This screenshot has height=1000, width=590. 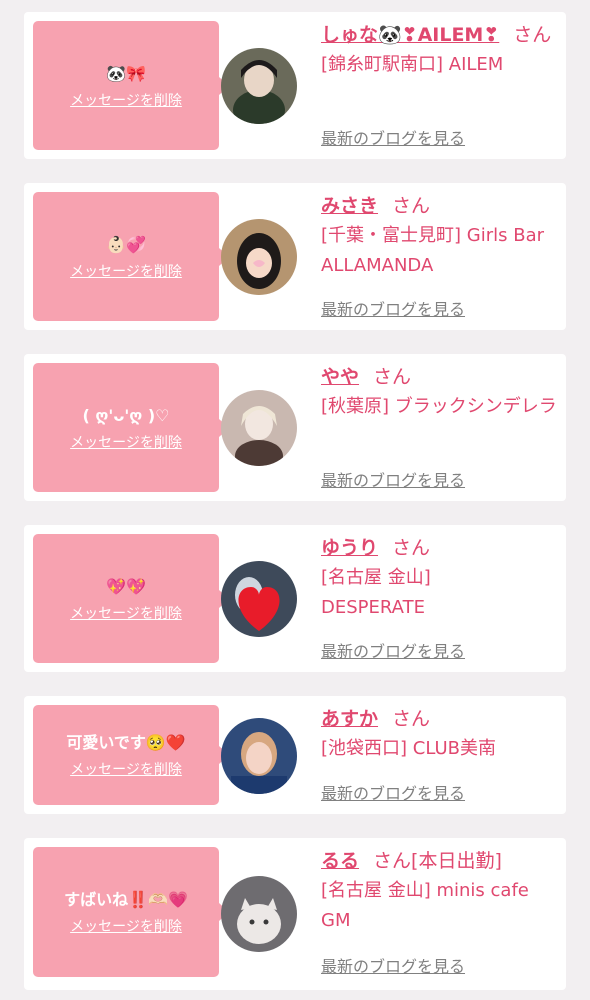 What do you see at coordinates (349, 206) in the screenshot?
I see `user-name-link: みさき` at bounding box center [349, 206].